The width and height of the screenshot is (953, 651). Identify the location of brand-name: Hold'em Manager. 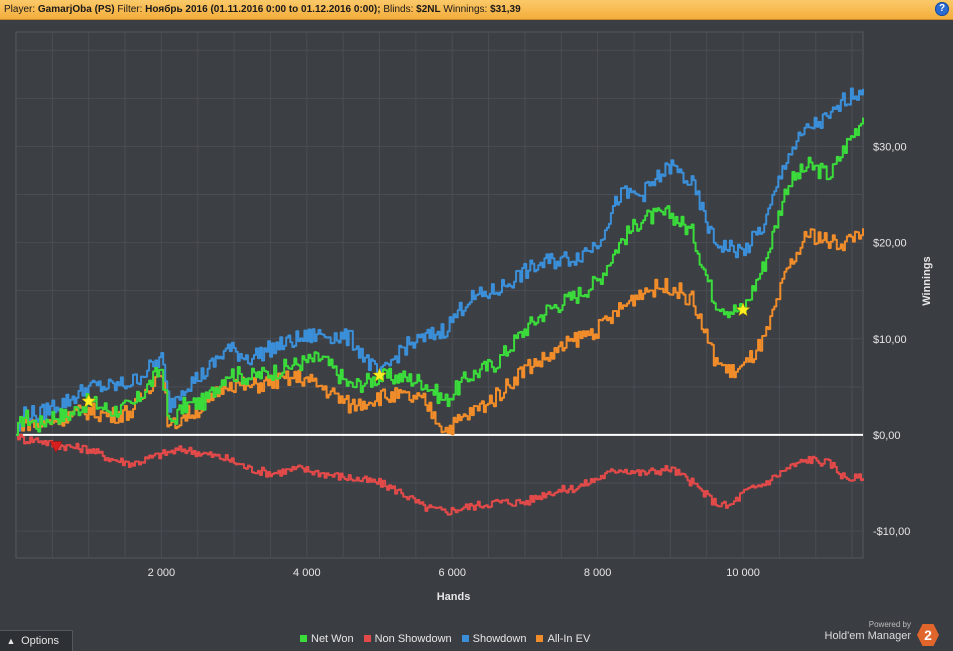
(867, 636).